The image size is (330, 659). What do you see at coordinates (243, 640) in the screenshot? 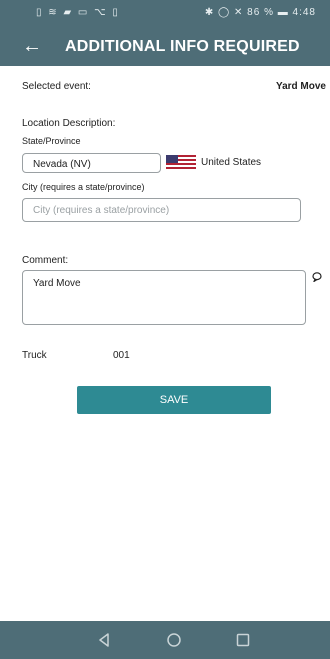
I see `nav-recents-icon` at bounding box center [243, 640].